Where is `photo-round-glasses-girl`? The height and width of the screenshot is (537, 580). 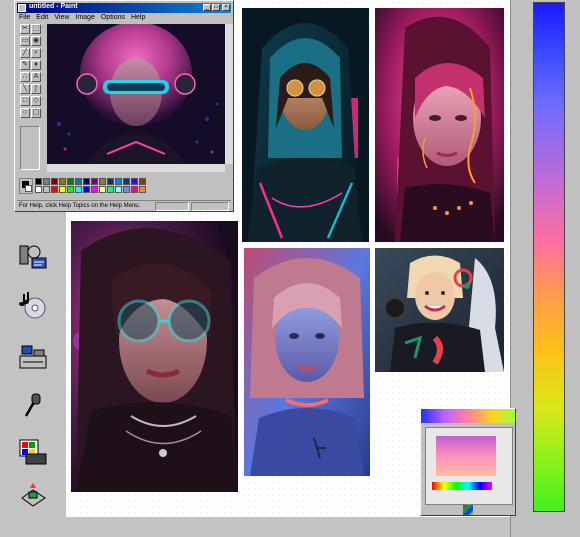
photo-round-glasses-girl is located at coordinates (154, 356).